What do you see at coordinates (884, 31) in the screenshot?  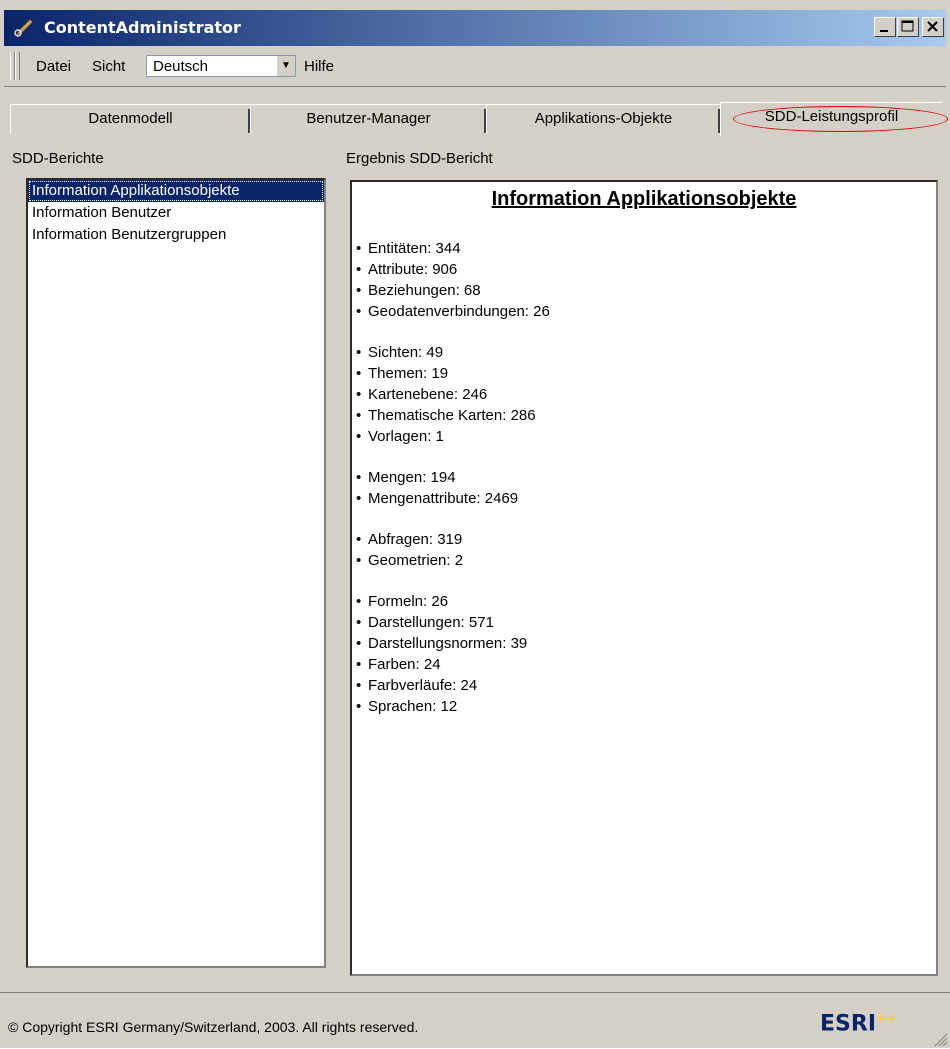 I see `minimize-icon` at bounding box center [884, 31].